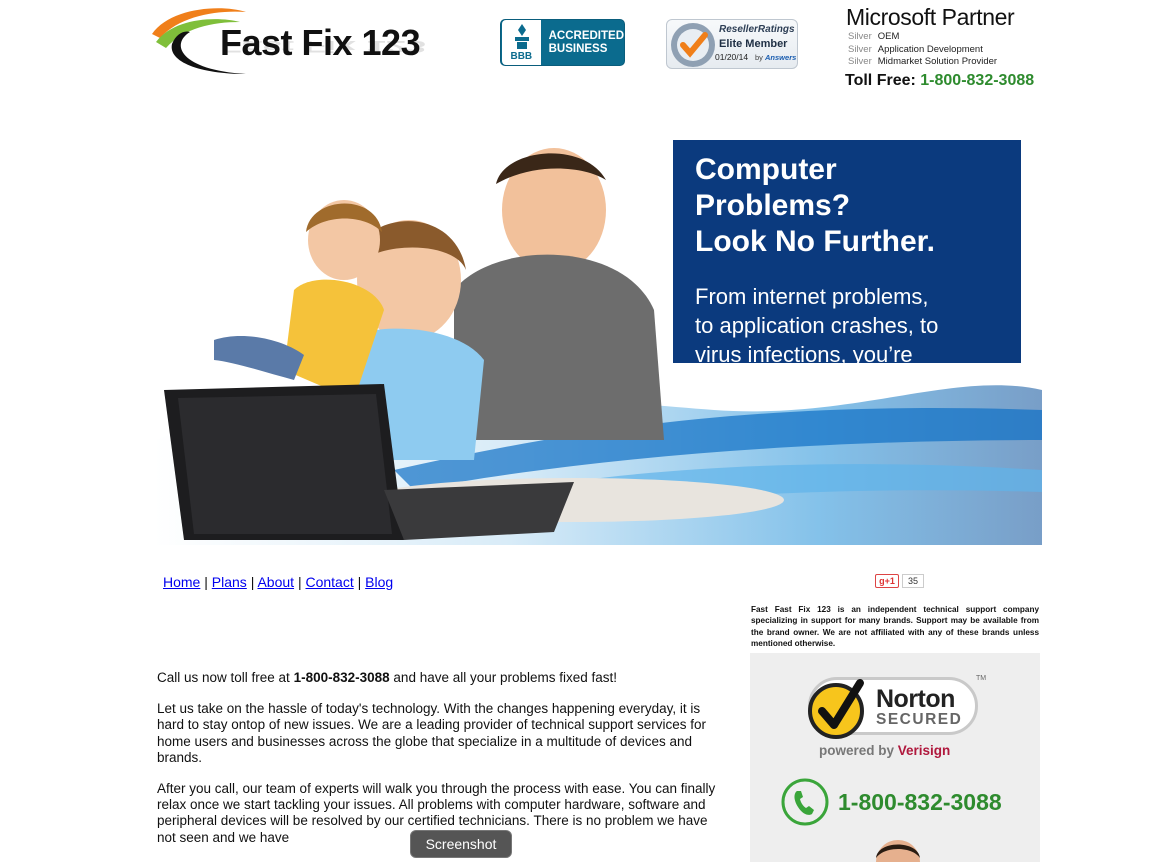  What do you see at coordinates (913, 581) in the screenshot?
I see `google-plus-count: 35` at bounding box center [913, 581].